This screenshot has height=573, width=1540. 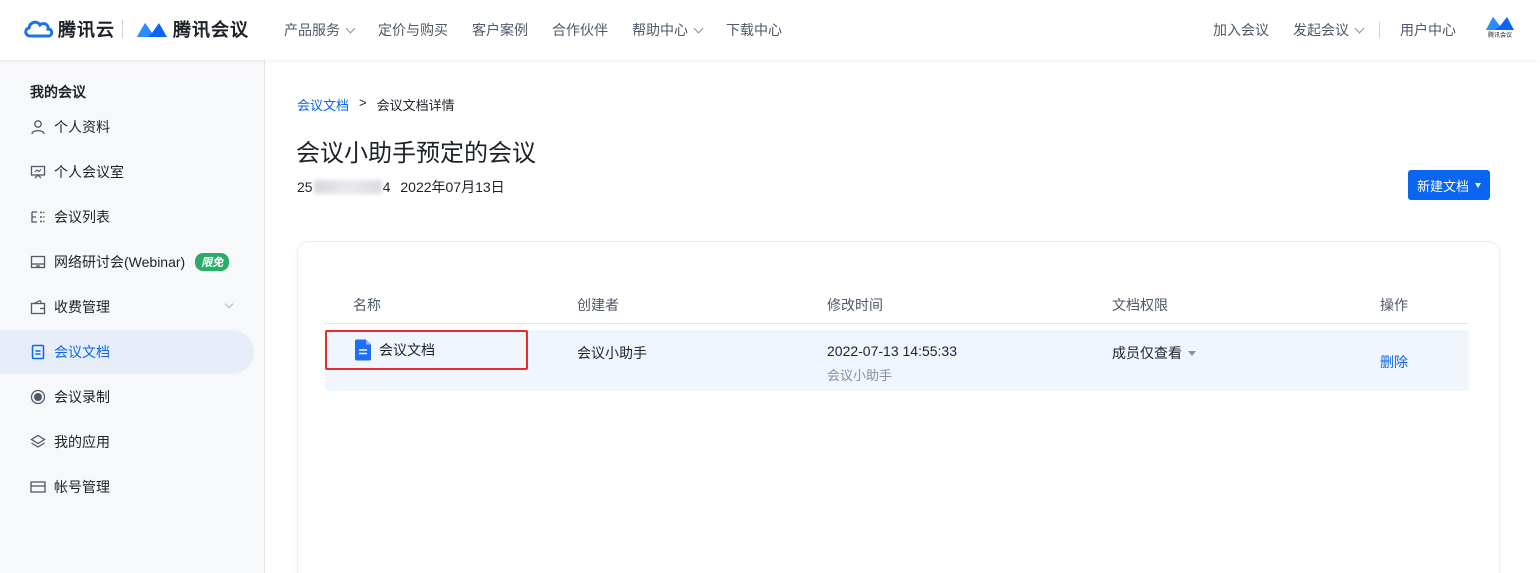 I want to click on creator-cell: 会议小助手, so click(x=612, y=353).